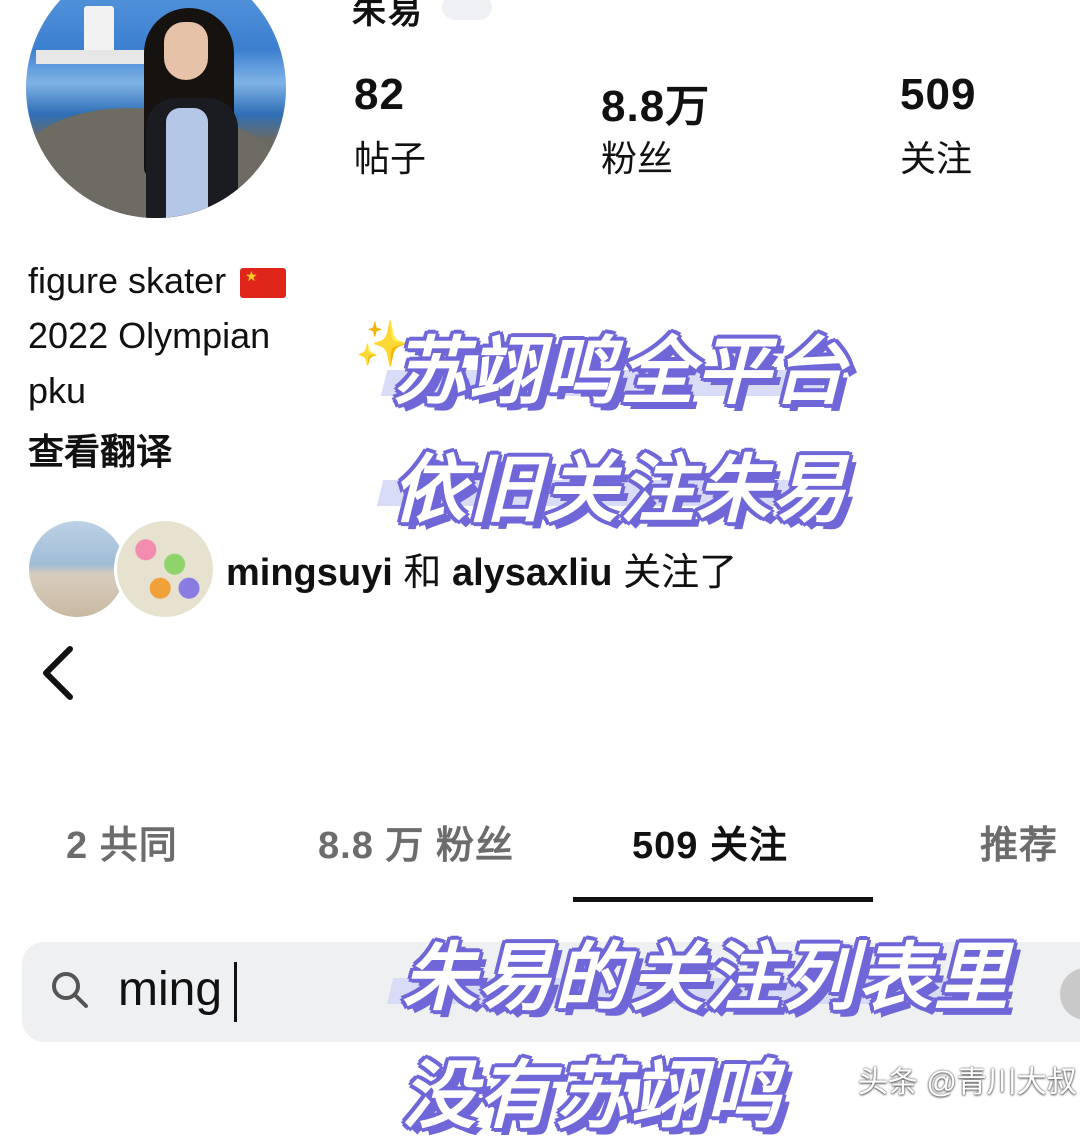  I want to click on follower-name-2: alysaxliu, so click(532, 573).